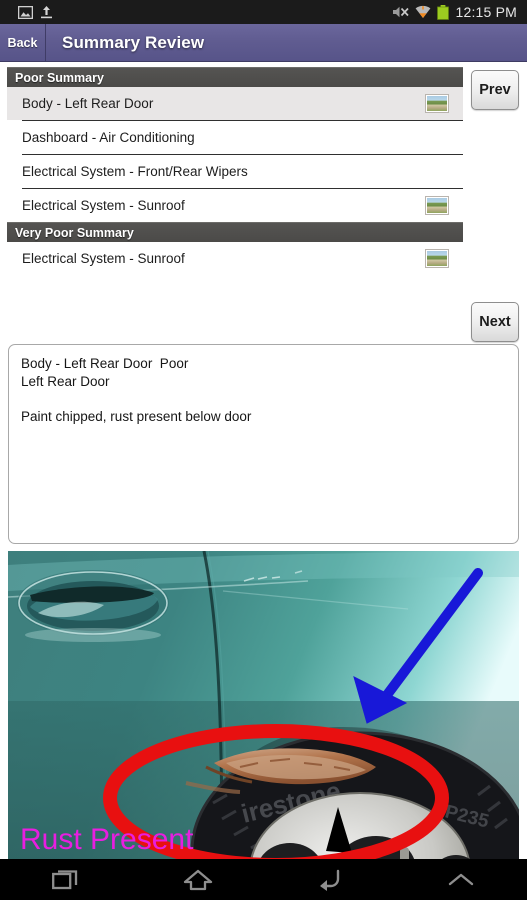 Image resolution: width=527 pixels, height=900 pixels. I want to click on status-bar: 12:15 PM, so click(263, 12).